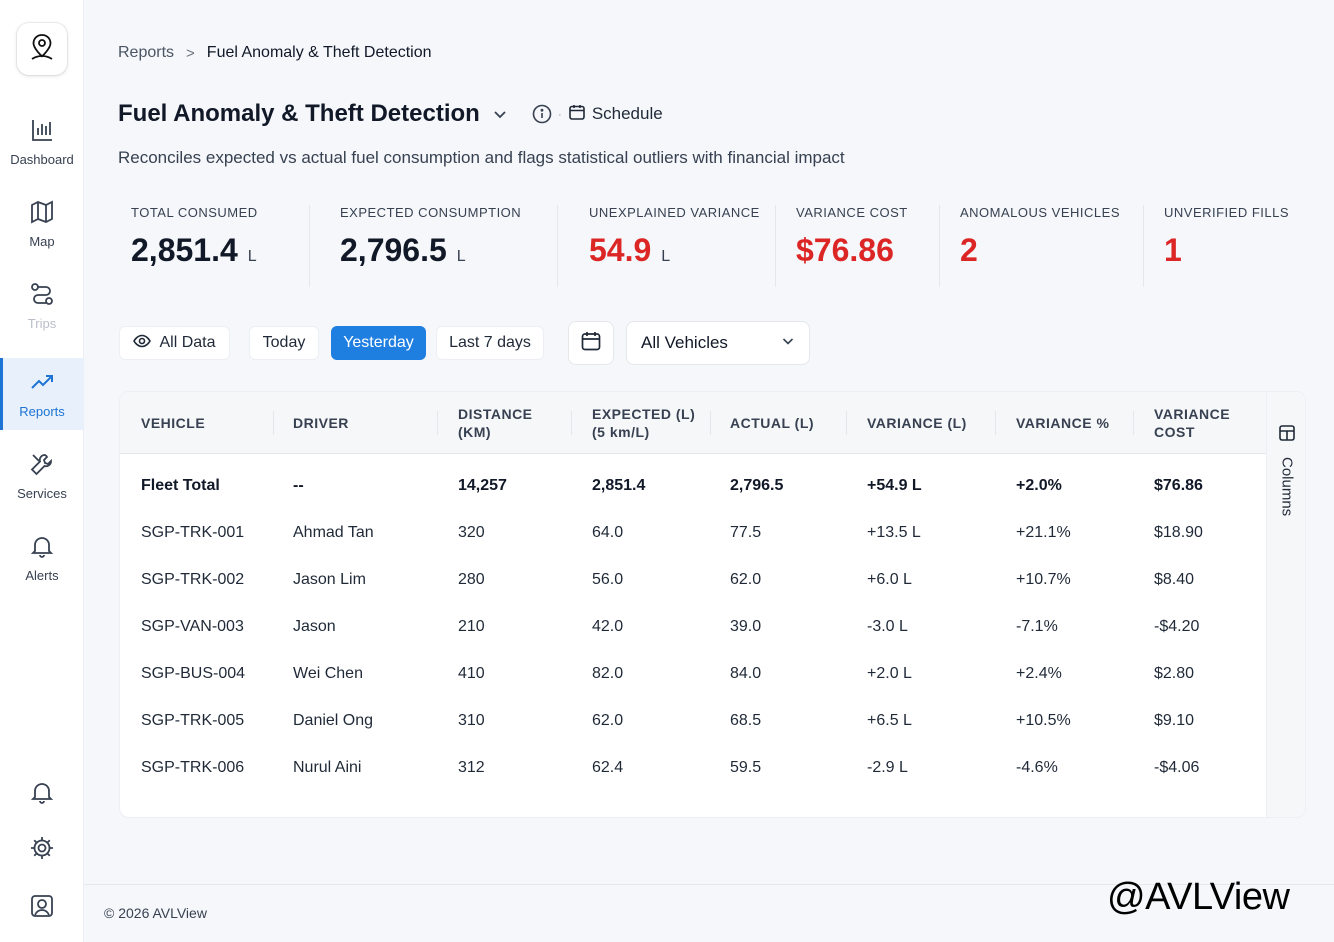 This screenshot has width=1334, height=942. I want to click on bell-icon, so click(42, 550).